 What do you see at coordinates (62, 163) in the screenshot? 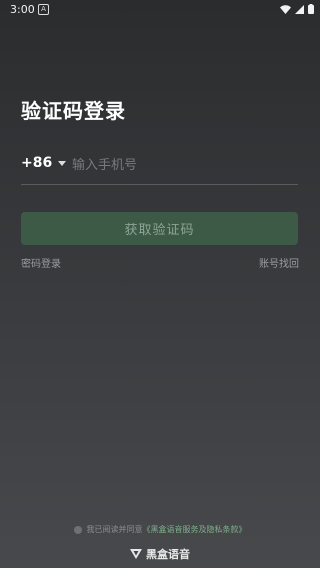
I see `caret-down-icon` at bounding box center [62, 163].